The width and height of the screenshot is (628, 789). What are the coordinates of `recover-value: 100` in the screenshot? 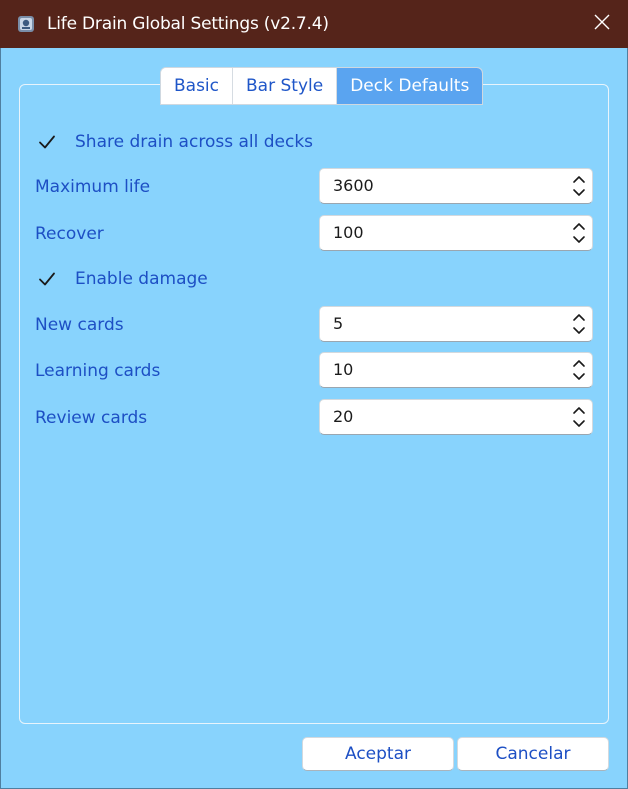 It's located at (348, 232).